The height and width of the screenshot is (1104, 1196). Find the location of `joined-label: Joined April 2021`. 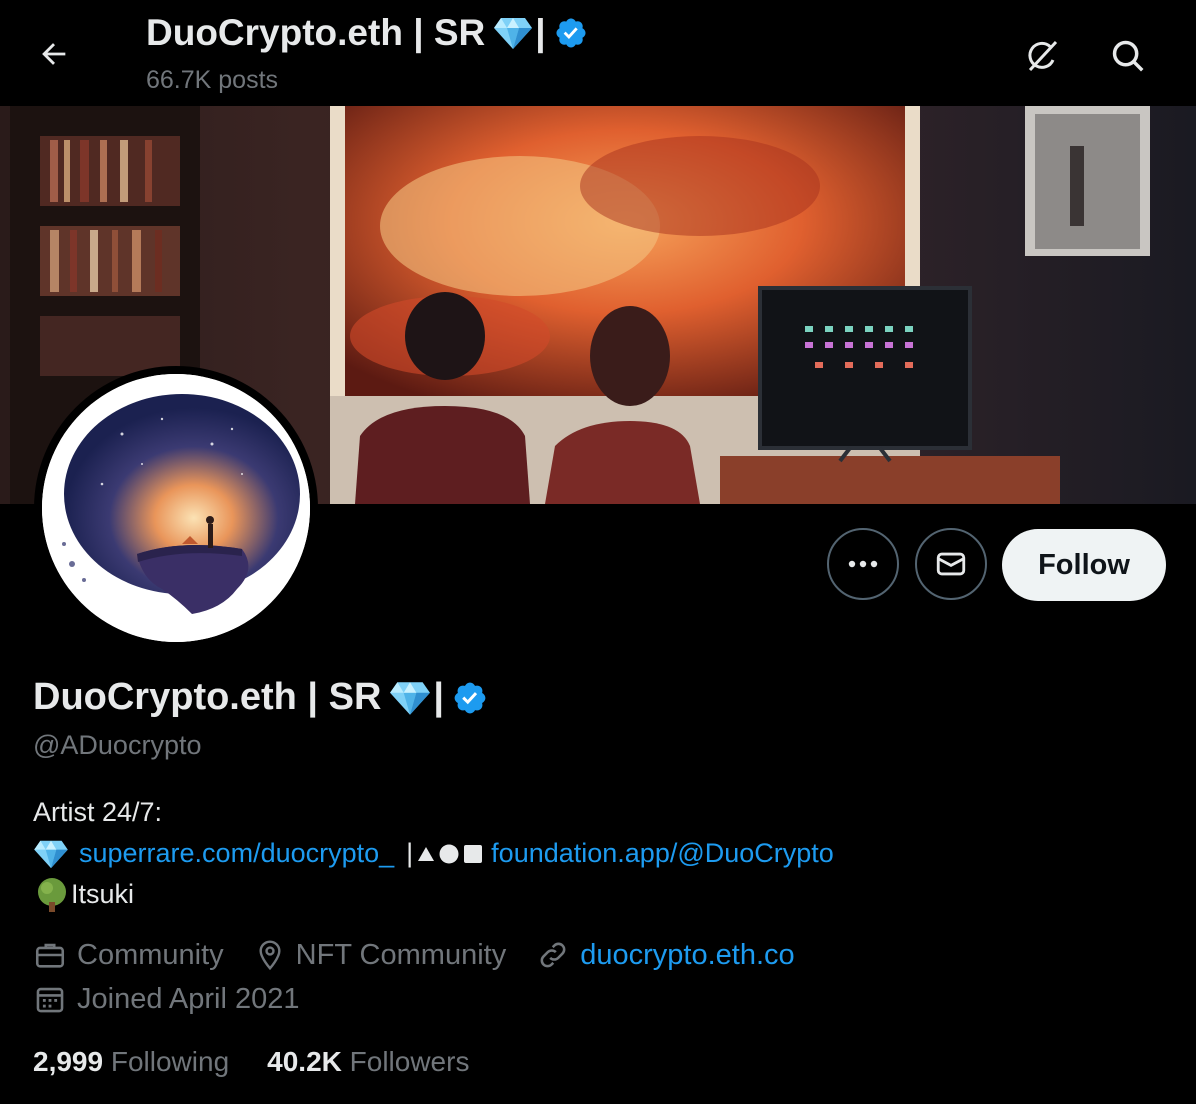

joined-label: Joined April 2021 is located at coordinates (188, 998).